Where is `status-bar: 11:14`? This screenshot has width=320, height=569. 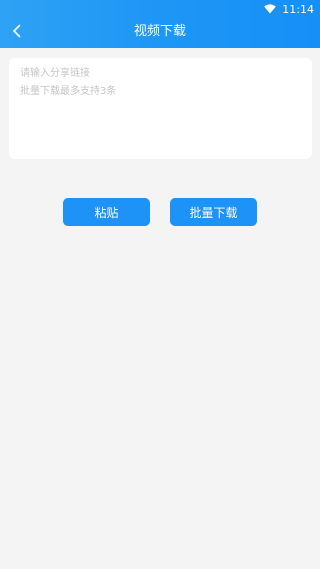
status-bar: 11:14 is located at coordinates (292, 9).